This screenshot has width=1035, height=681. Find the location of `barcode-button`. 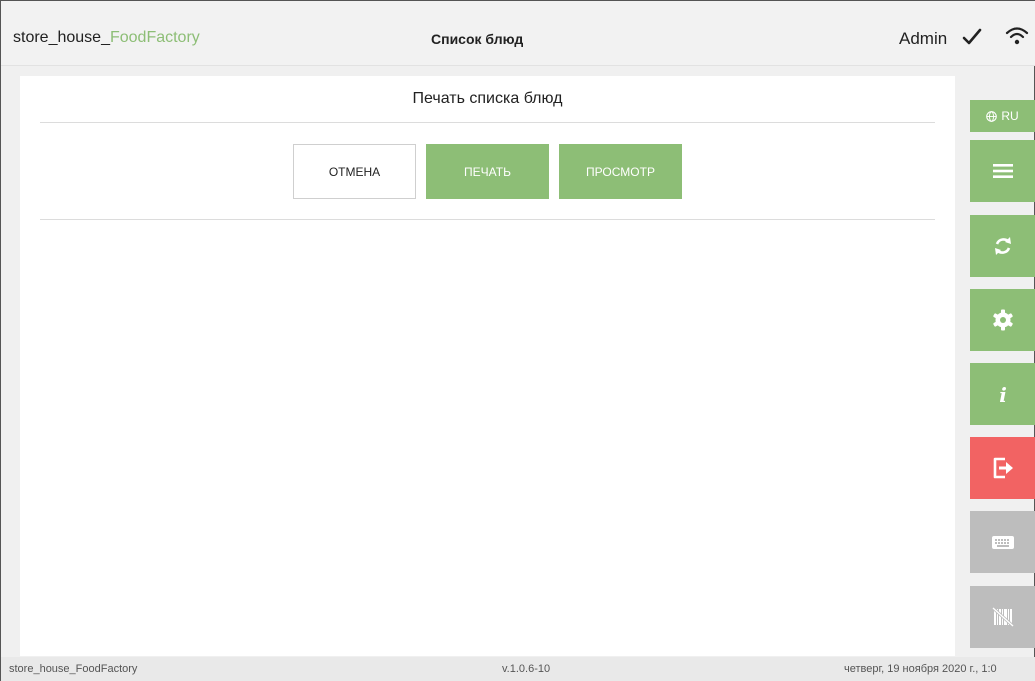

barcode-button is located at coordinates (1002, 617).